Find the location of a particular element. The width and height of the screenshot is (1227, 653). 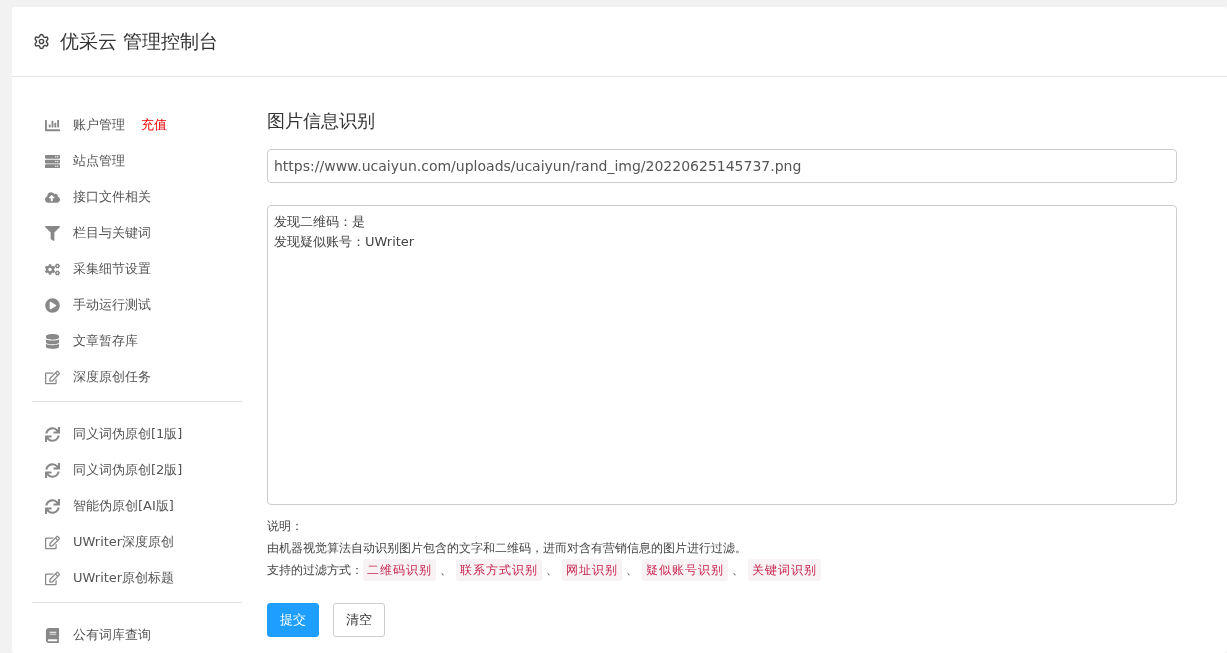

menu-item: 智能伪原创[AI版] is located at coordinates (123, 506).